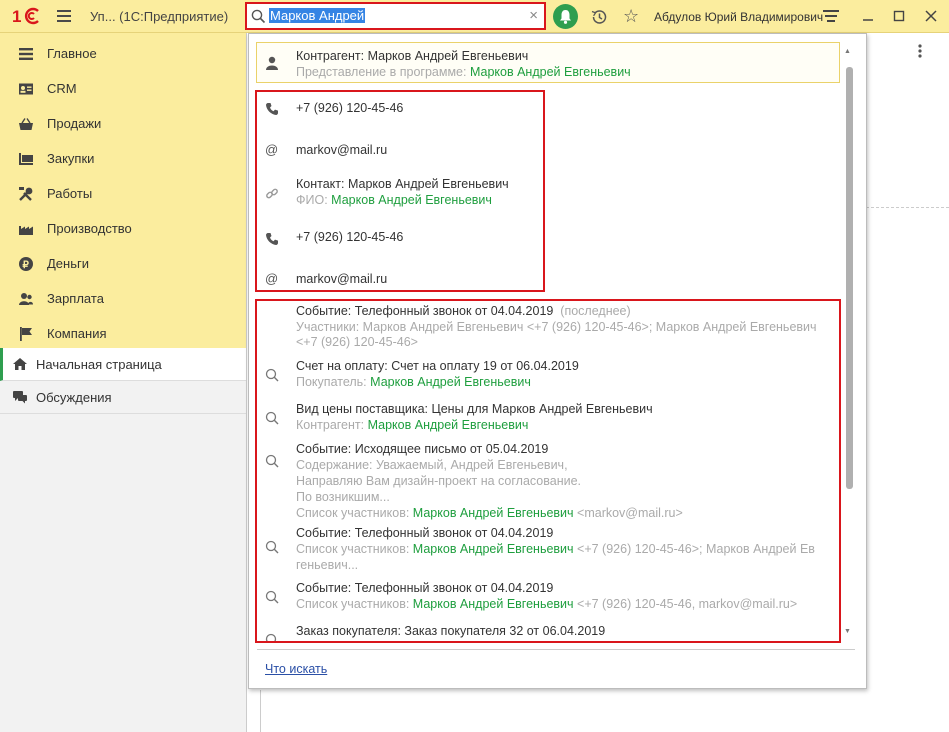  What do you see at coordinates (20, 397) in the screenshot?
I see `chat-icon` at bounding box center [20, 397].